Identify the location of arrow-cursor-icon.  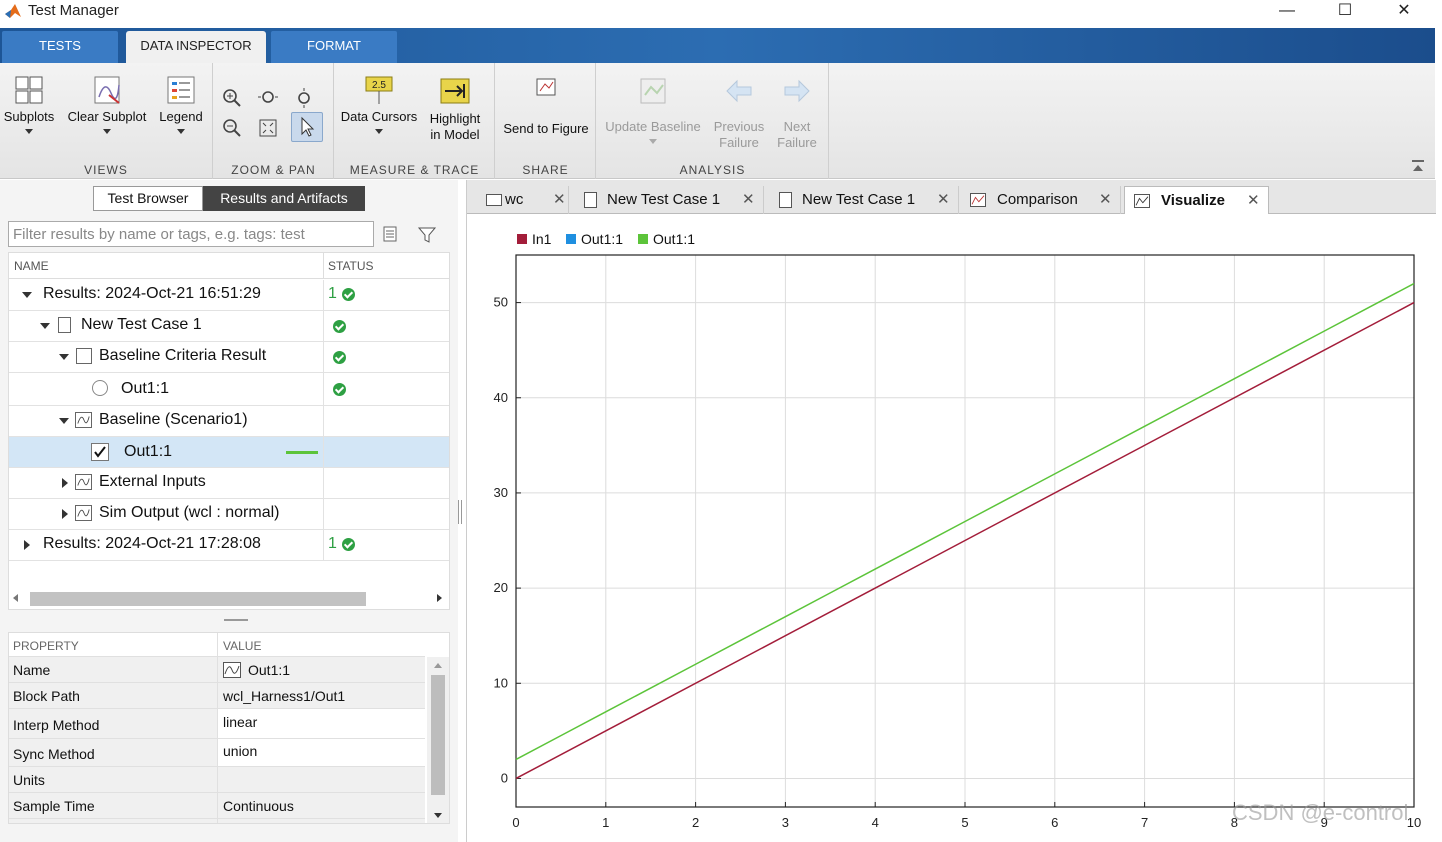
(308, 126).